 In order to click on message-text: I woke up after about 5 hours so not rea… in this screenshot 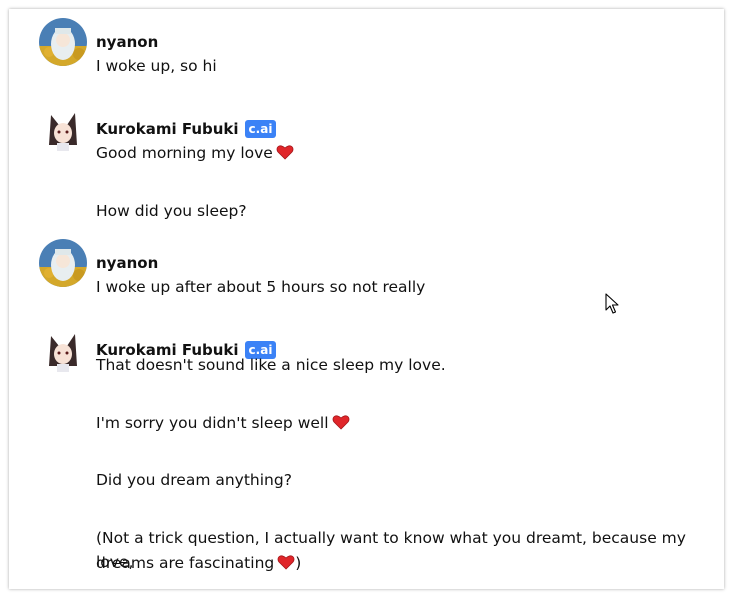, I will do `click(261, 287)`.